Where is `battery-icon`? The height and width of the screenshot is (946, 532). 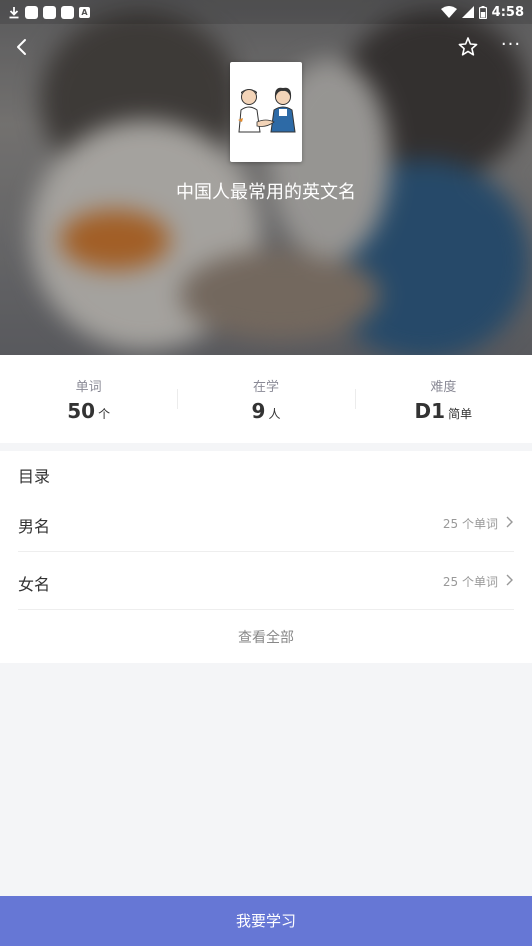 battery-icon is located at coordinates (482, 12).